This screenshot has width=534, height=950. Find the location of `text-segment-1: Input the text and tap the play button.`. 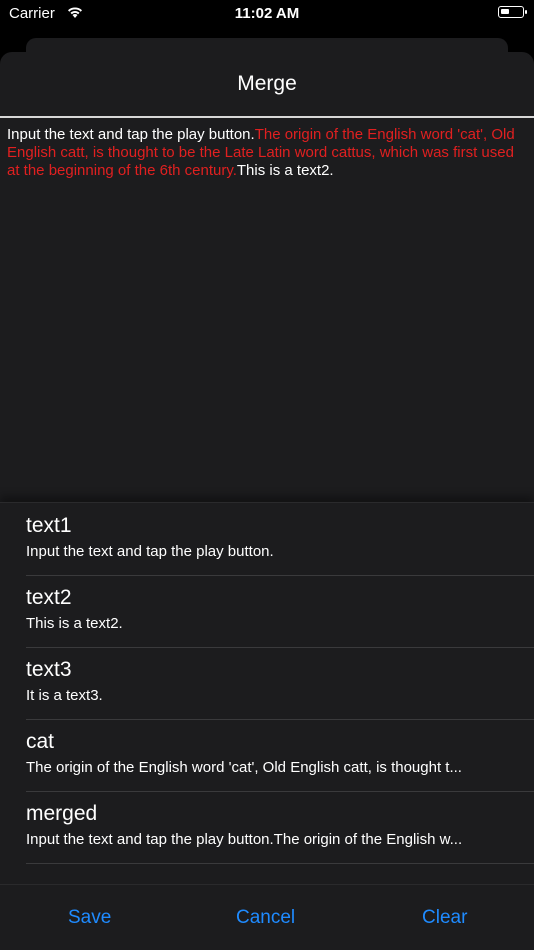

text-segment-1: Input the text and tap the play button. is located at coordinates (131, 134).